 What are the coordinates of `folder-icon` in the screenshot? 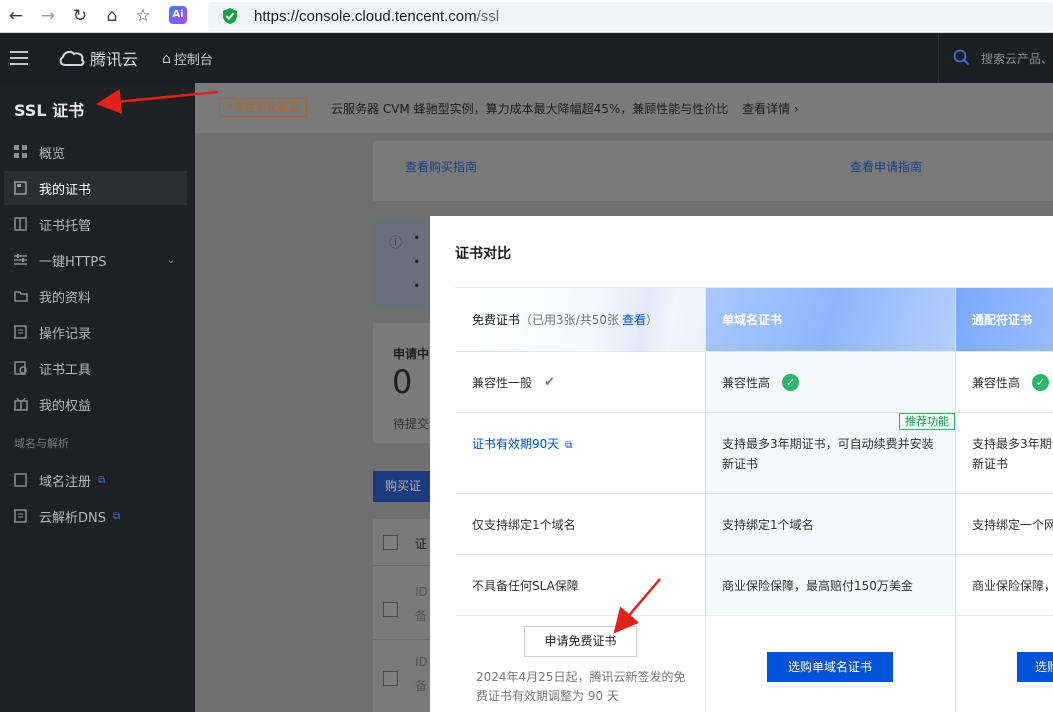 It's located at (21, 296).